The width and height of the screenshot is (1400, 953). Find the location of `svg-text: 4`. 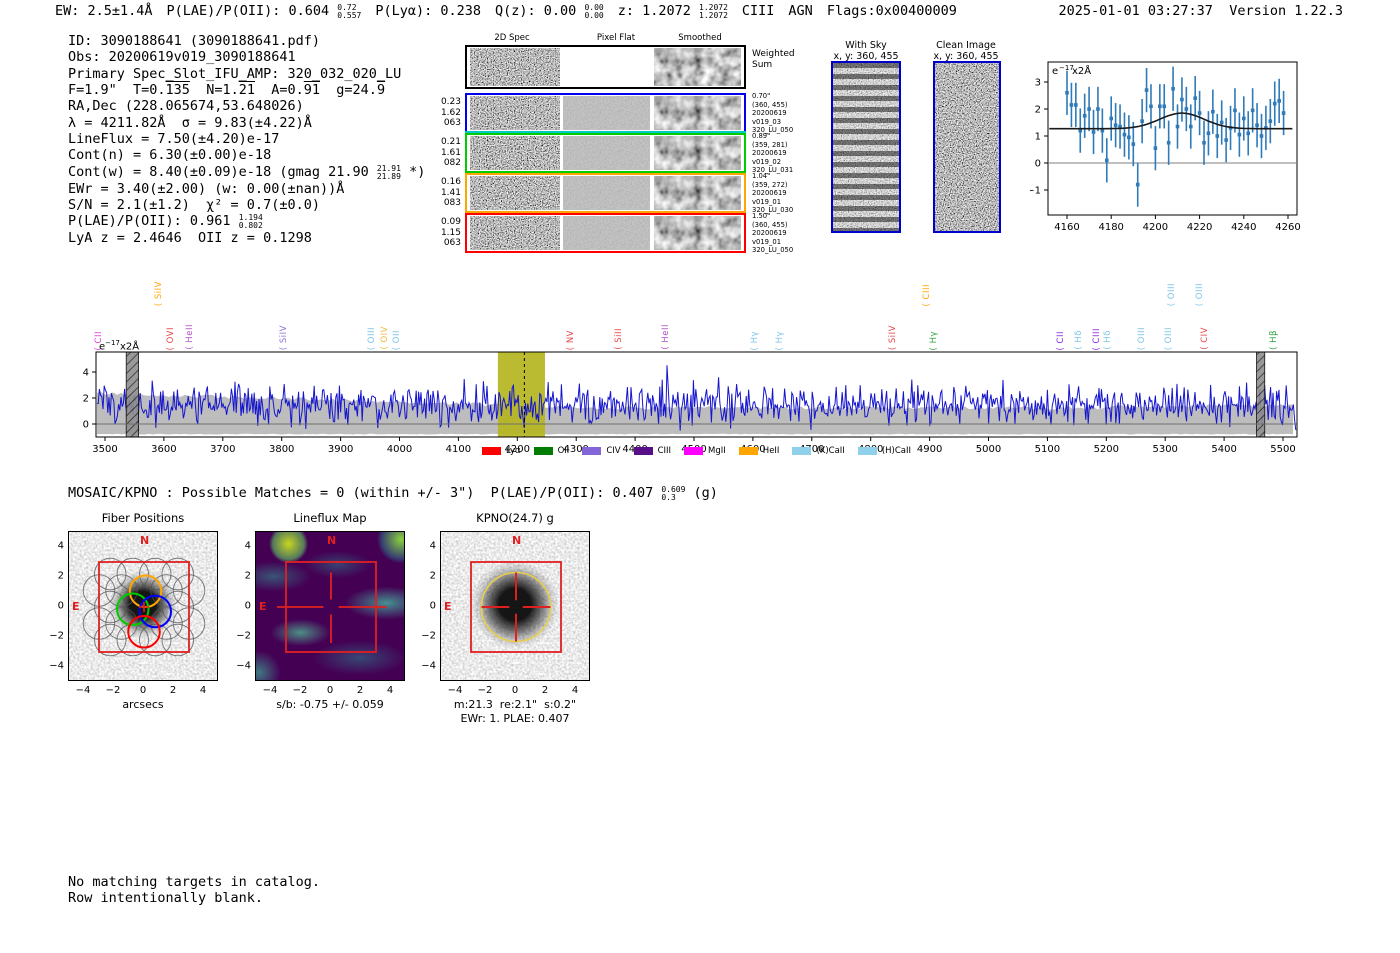

svg-text: 4 is located at coordinates (86, 373).